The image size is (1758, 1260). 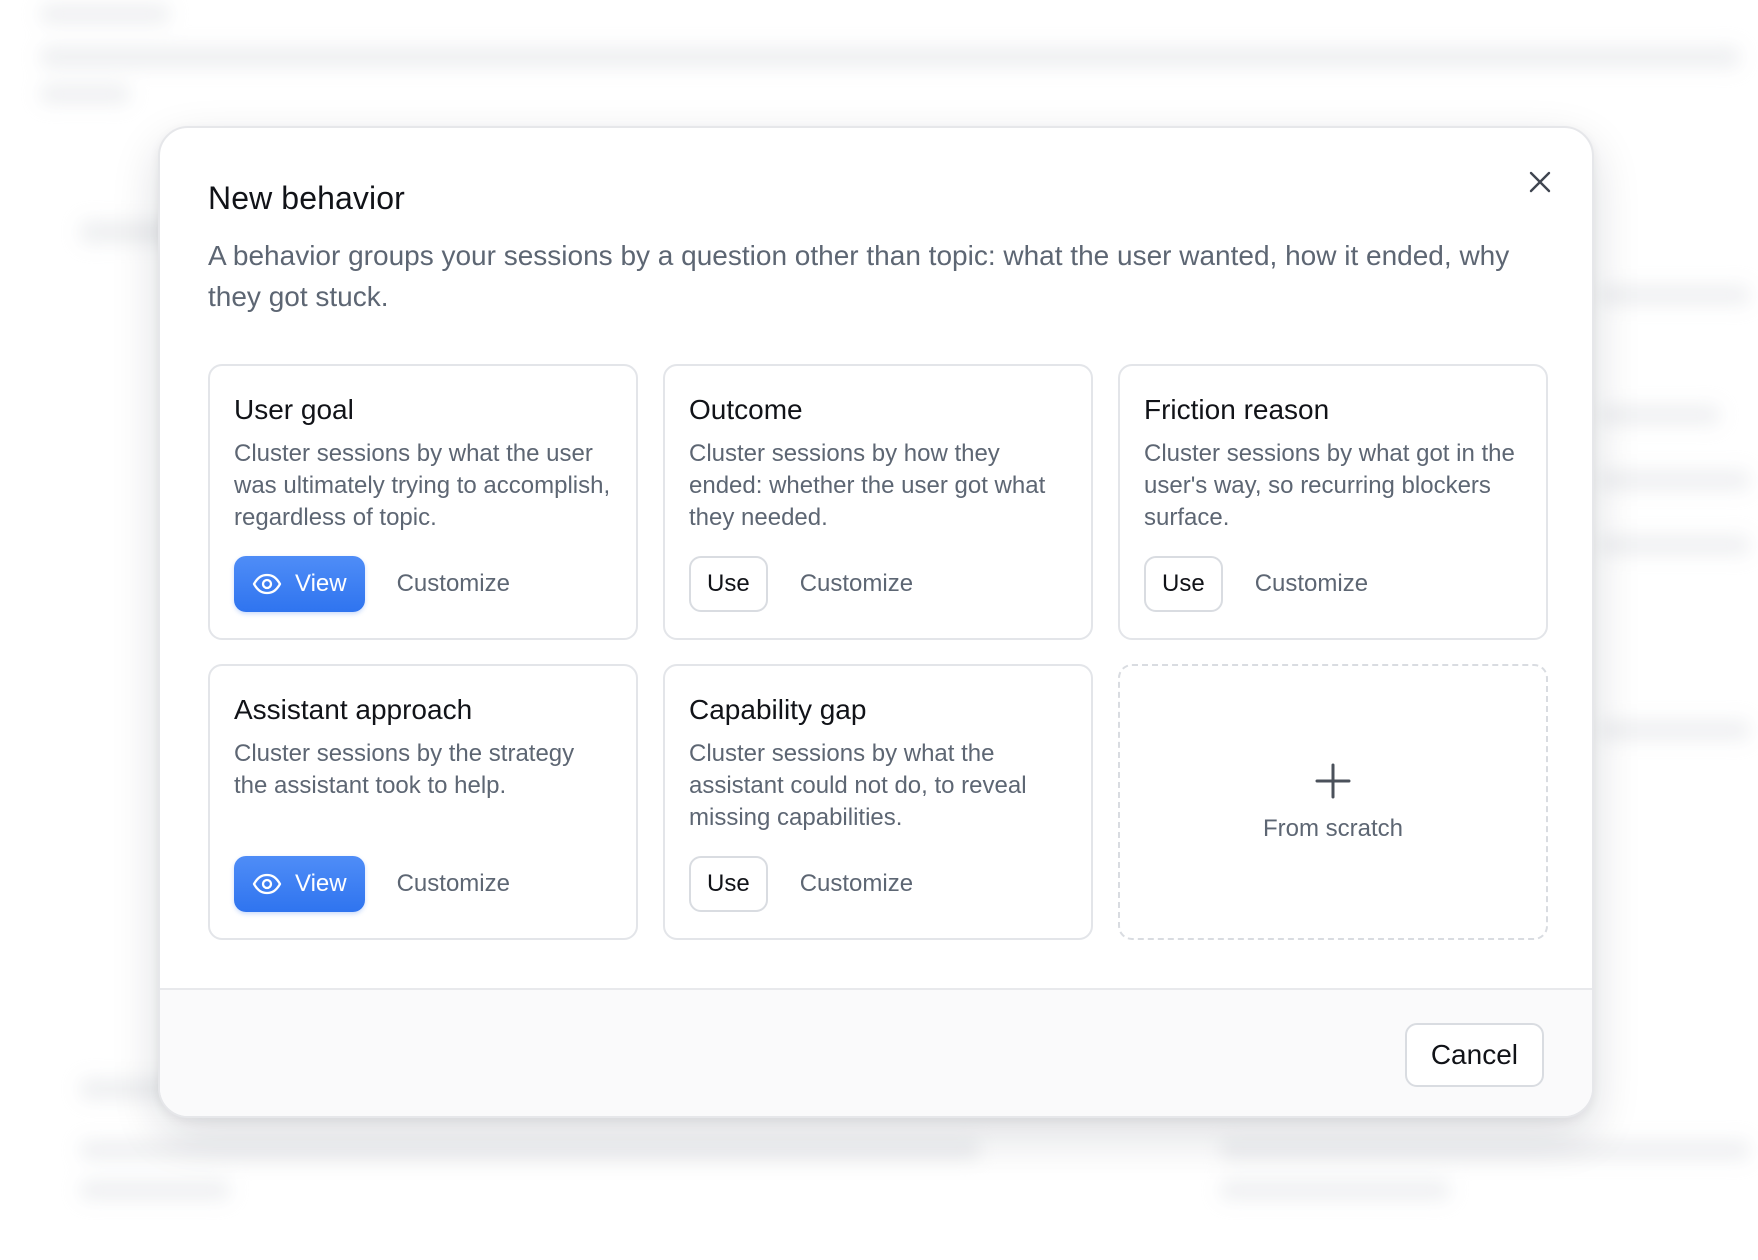 I want to click on card-title: User goal, so click(x=294, y=409).